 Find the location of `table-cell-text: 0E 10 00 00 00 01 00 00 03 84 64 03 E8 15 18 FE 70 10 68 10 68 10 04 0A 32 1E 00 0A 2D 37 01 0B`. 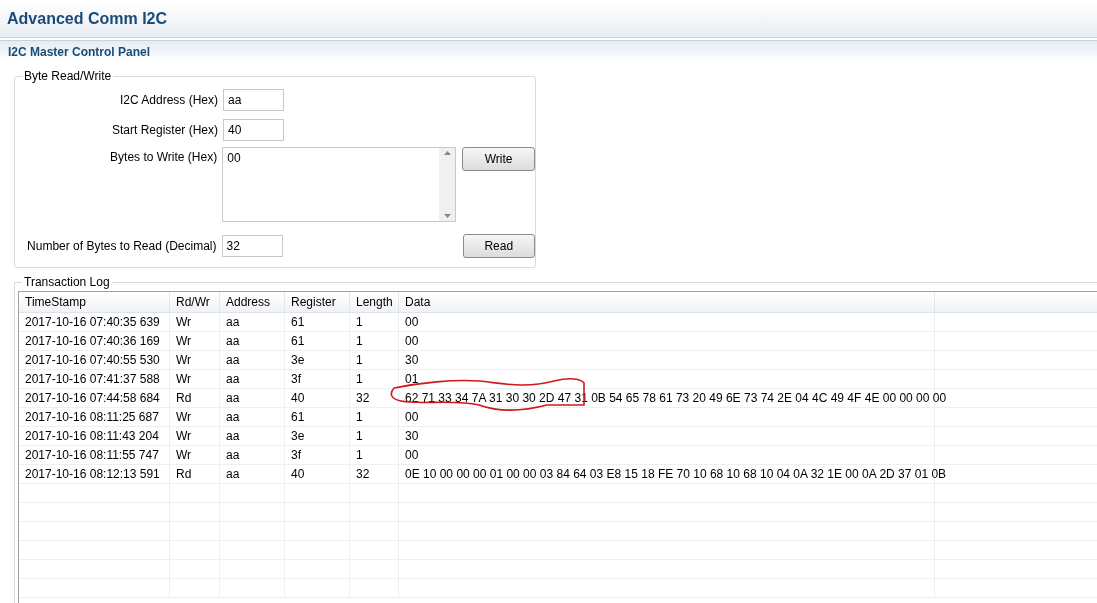

table-cell-text: 0E 10 00 00 00 01 00 00 03 84 64 03 E8 15 18 FE 70 10 68 10 68 10 04 0A 32 1E 00 0A 2D 37 01 0B is located at coordinates (676, 474).